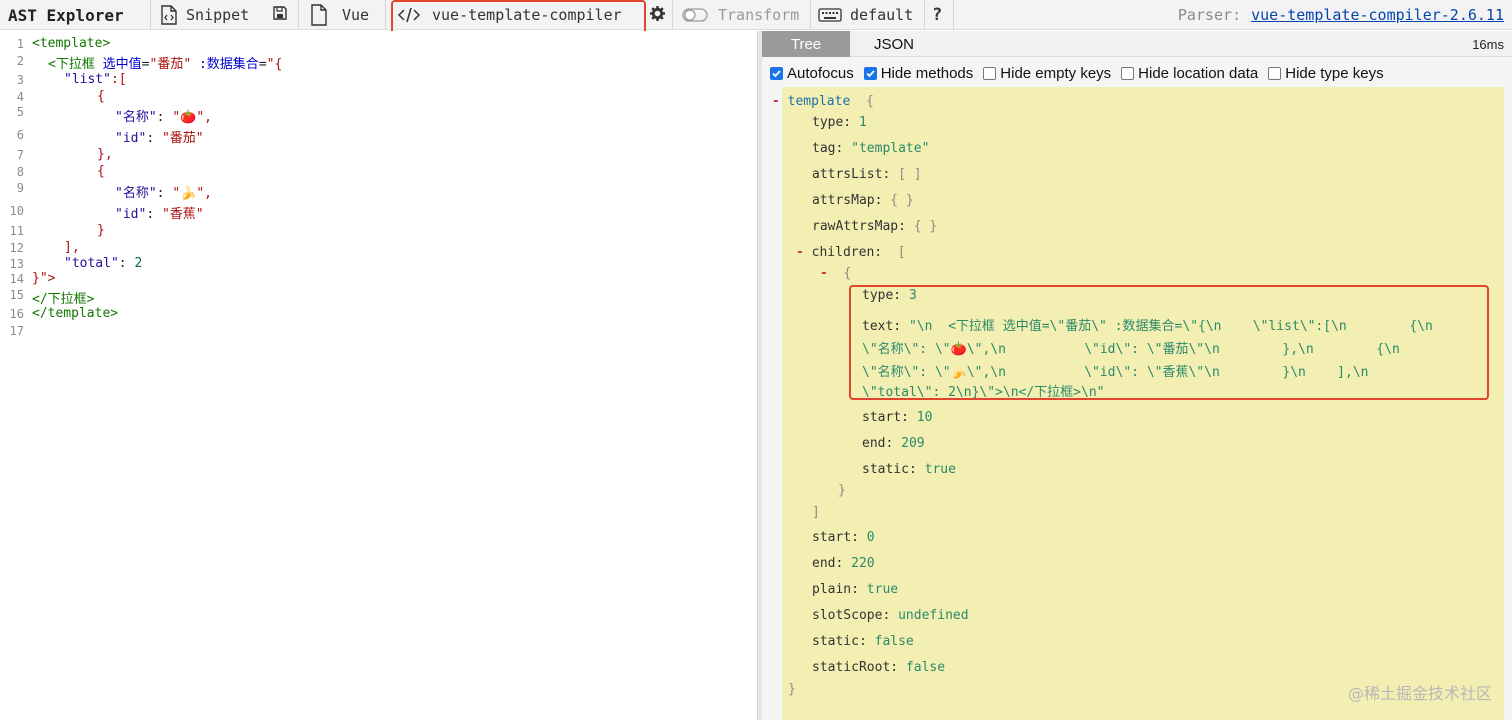 Image resolution: width=1512 pixels, height=720 pixels. What do you see at coordinates (894, 44) in the screenshot?
I see `tab-json: JSON` at bounding box center [894, 44].